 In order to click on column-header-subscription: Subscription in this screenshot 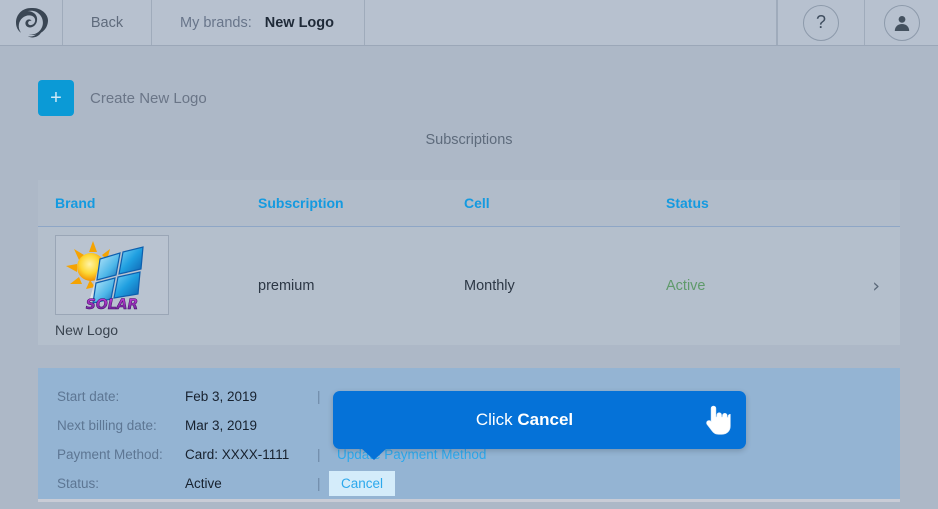, I will do `click(361, 203)`.